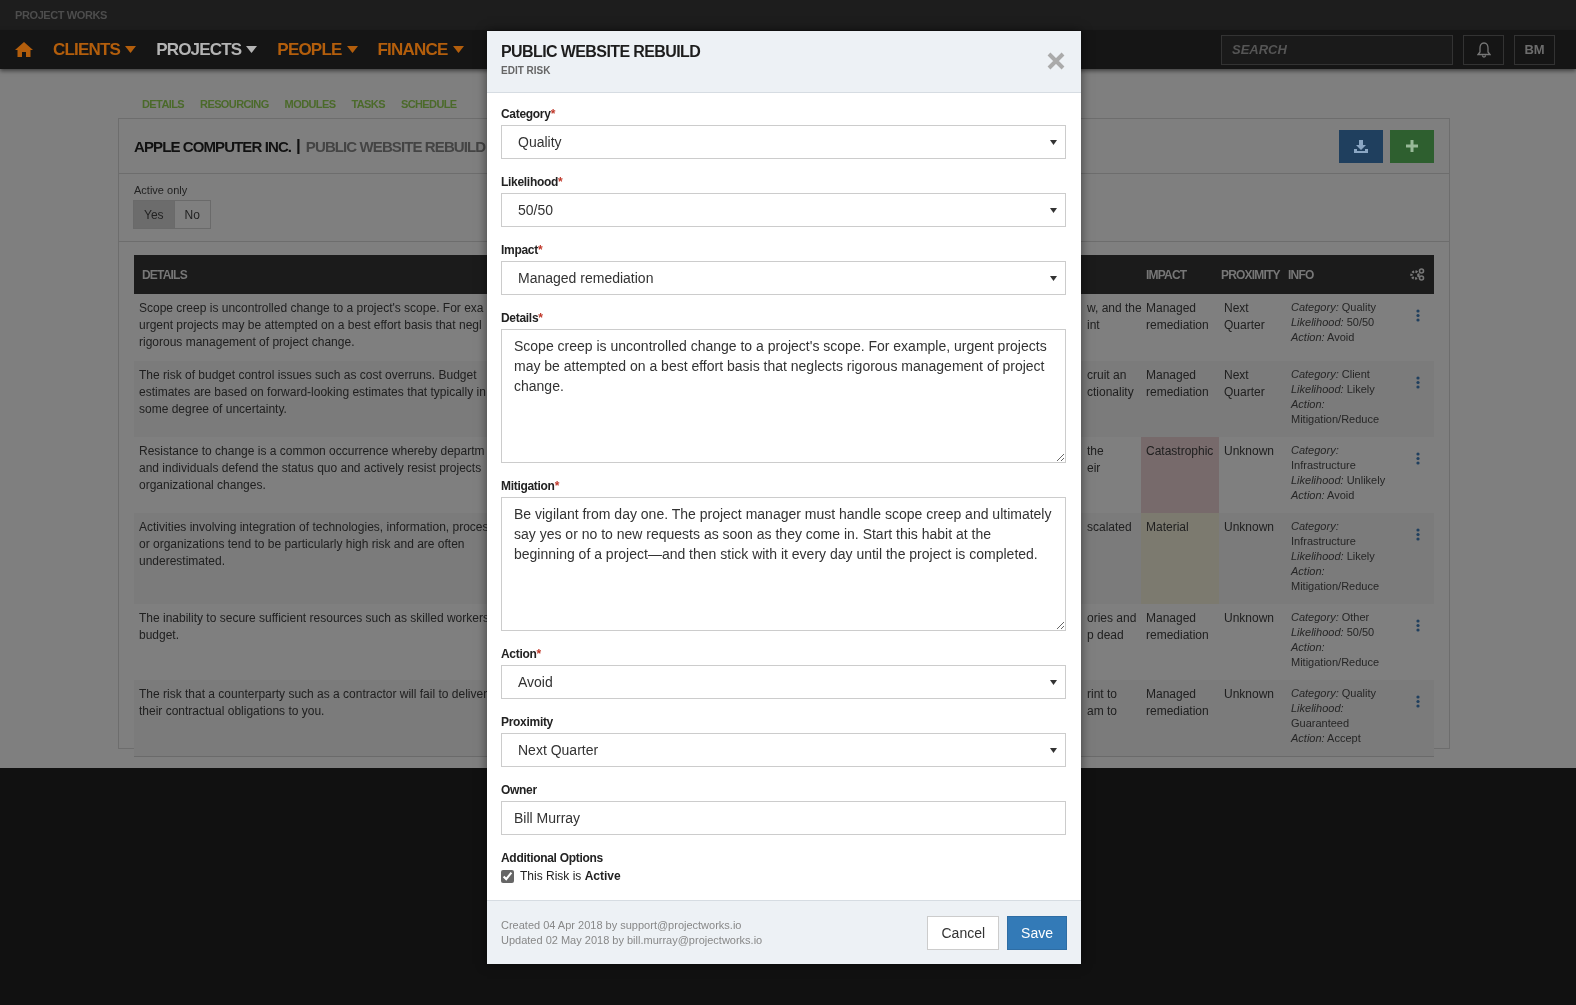 This screenshot has width=1576, height=1005. I want to click on table-cell-text: ories and p dead, so click(1112, 627).